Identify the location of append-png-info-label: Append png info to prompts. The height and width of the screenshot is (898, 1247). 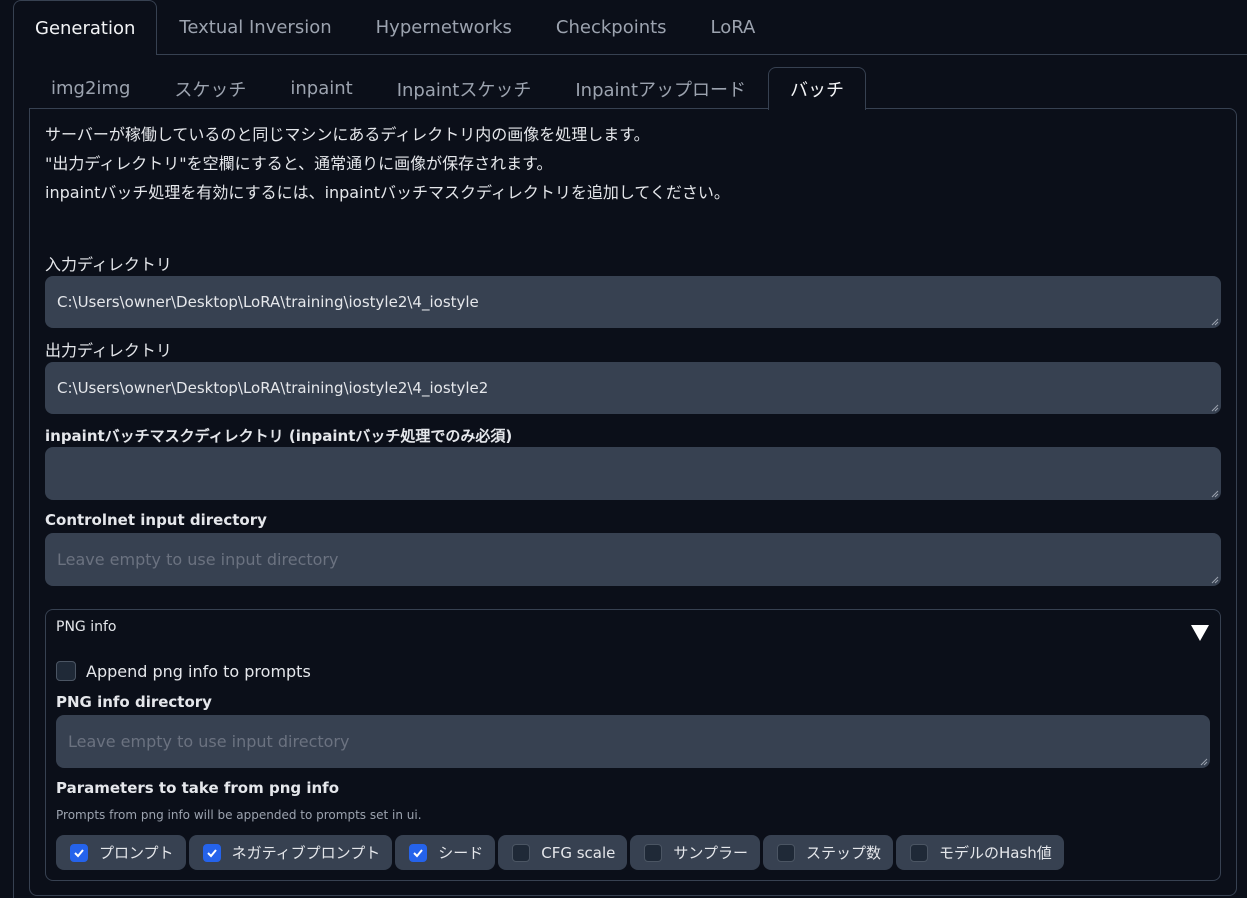
(198, 671).